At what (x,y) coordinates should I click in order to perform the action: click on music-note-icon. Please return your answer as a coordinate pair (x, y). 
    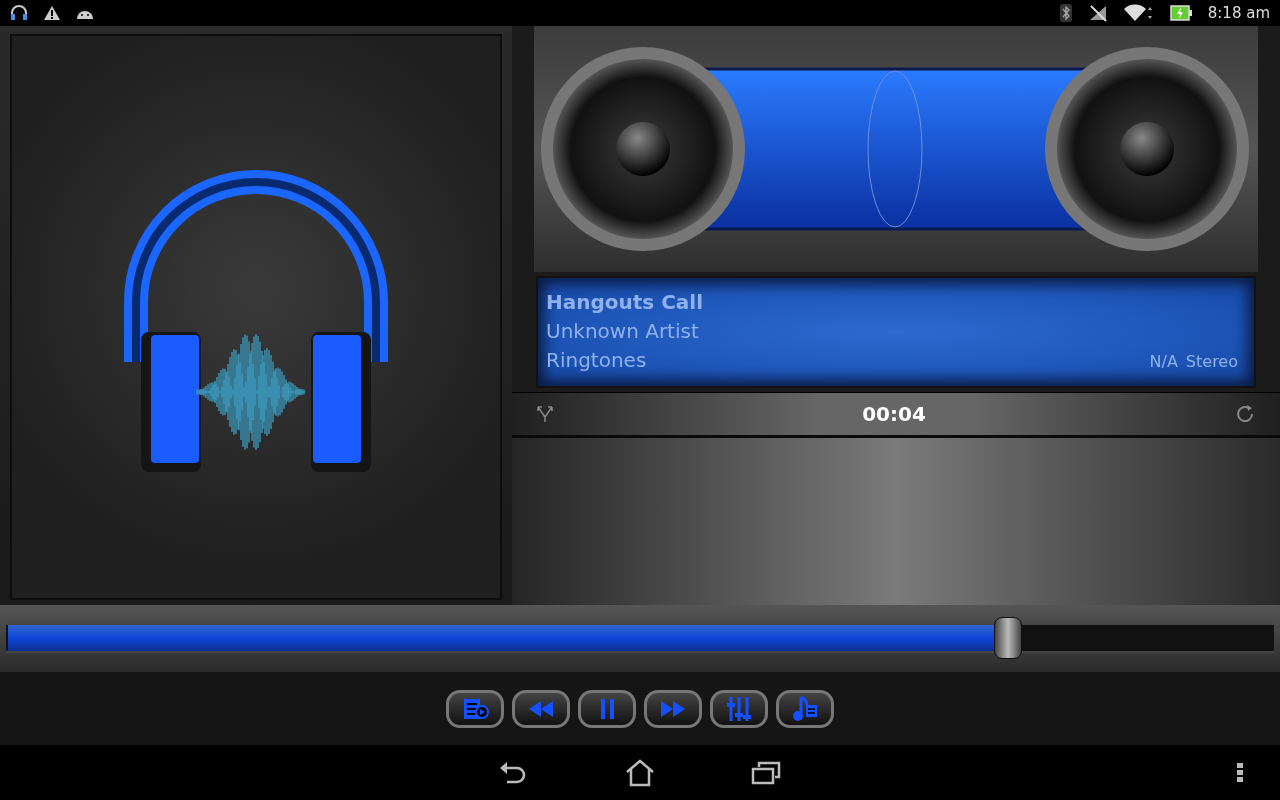
    Looking at the image, I should click on (805, 708).